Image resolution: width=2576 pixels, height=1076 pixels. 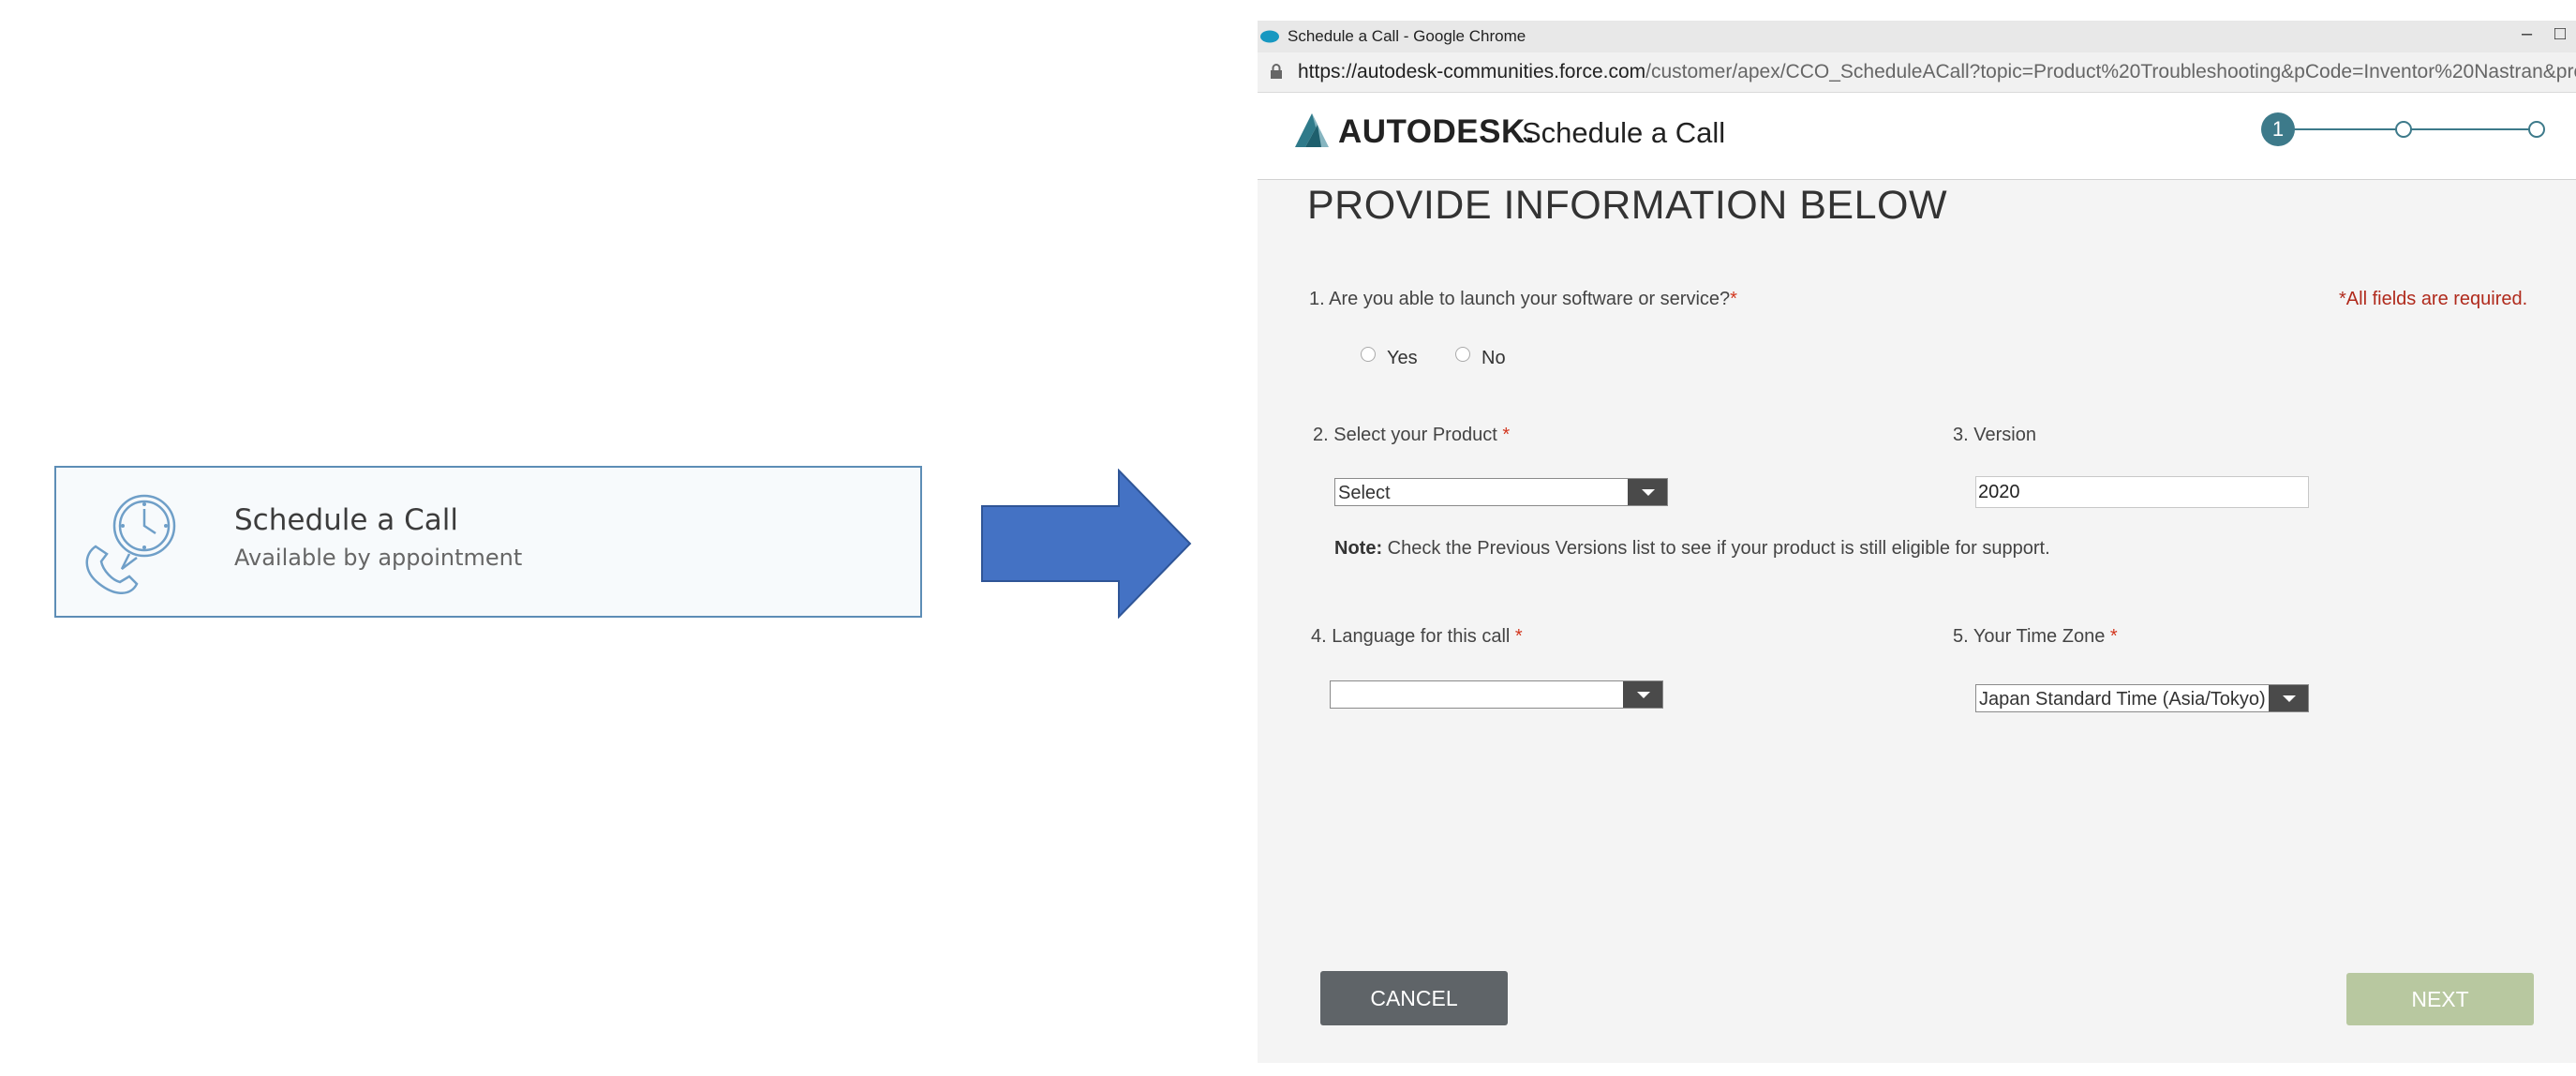 I want to click on cancel-button: CANCEL, so click(x=1414, y=998).